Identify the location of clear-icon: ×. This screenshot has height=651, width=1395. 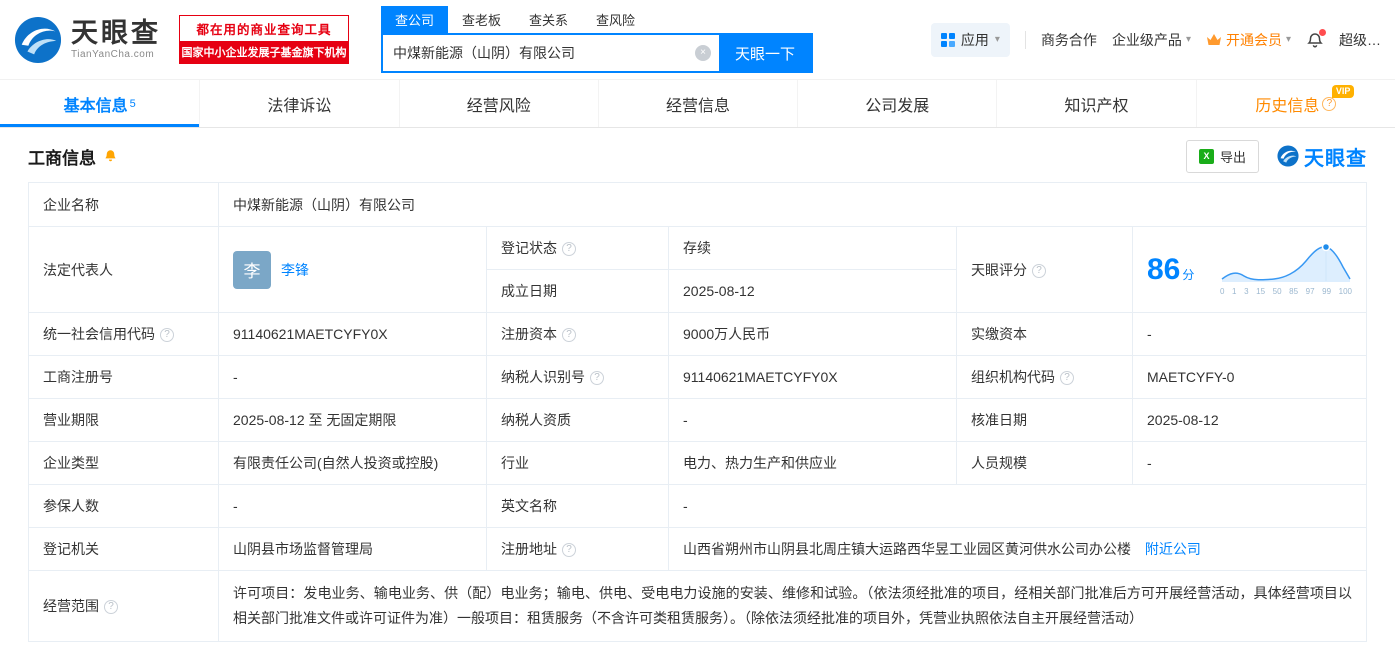
(703, 53).